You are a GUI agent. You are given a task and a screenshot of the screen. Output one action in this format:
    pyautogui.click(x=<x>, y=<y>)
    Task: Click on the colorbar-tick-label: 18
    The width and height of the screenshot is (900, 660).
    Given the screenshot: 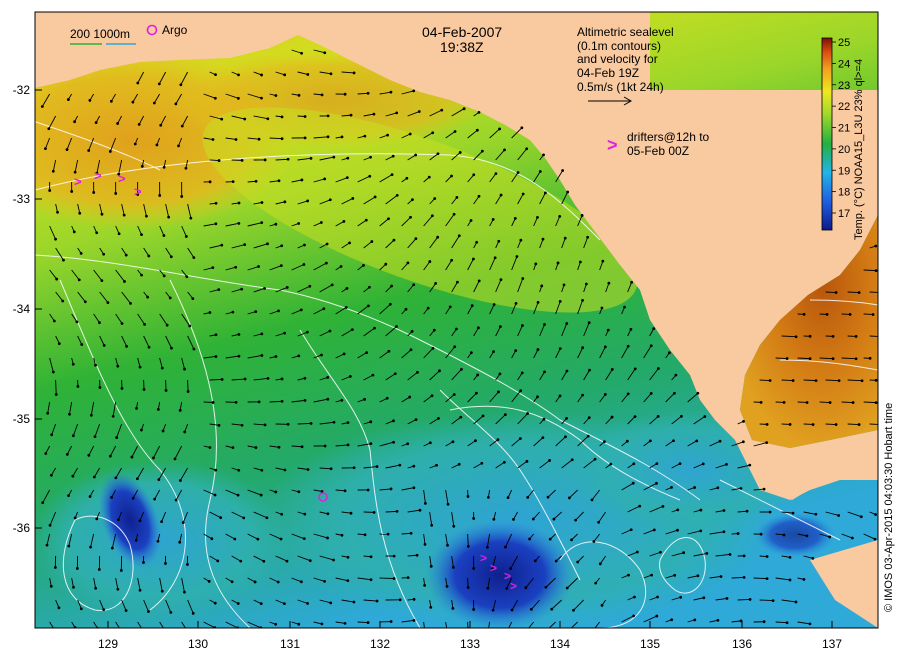 What is the action you would take?
    pyautogui.click(x=844, y=193)
    